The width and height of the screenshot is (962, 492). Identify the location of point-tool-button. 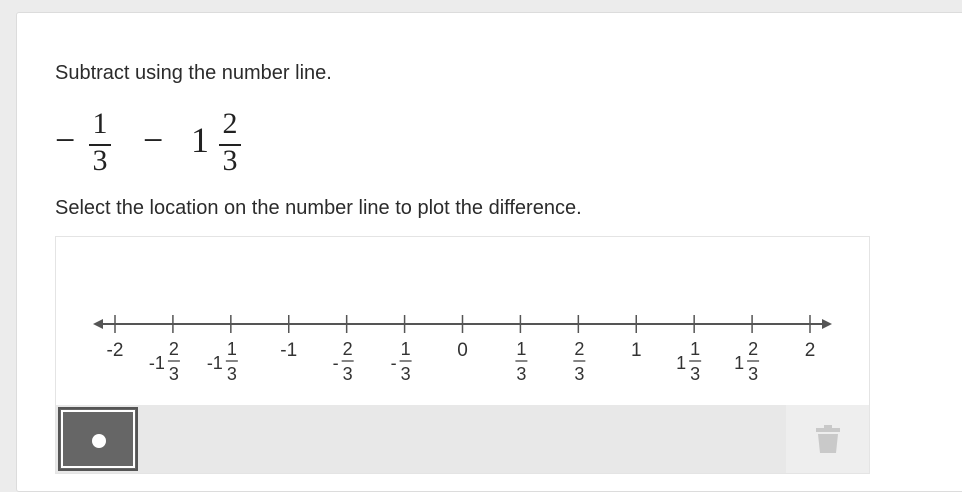
(98, 439).